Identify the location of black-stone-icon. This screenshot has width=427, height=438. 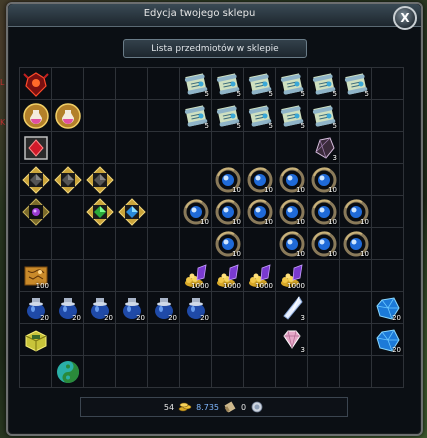
(68, 180).